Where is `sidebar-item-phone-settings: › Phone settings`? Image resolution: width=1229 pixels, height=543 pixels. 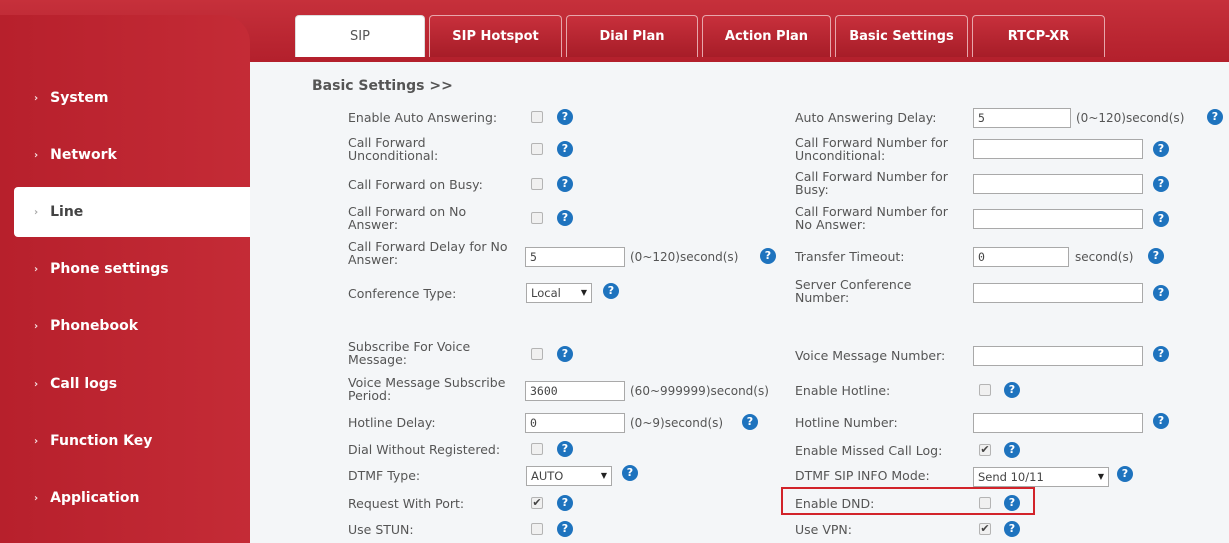
sidebar-item-phone-settings: › Phone settings is located at coordinates (125, 269).